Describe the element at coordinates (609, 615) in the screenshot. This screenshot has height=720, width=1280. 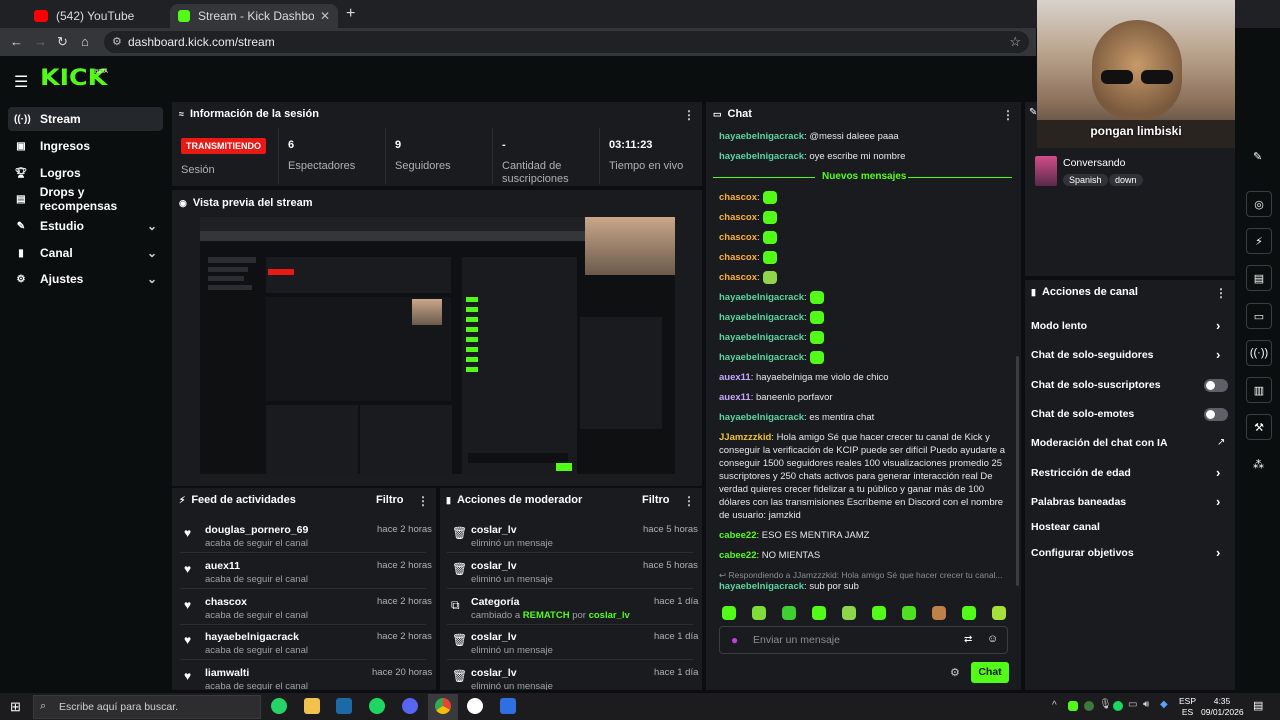
I see `mod-user-link: coslar_lv` at that location.